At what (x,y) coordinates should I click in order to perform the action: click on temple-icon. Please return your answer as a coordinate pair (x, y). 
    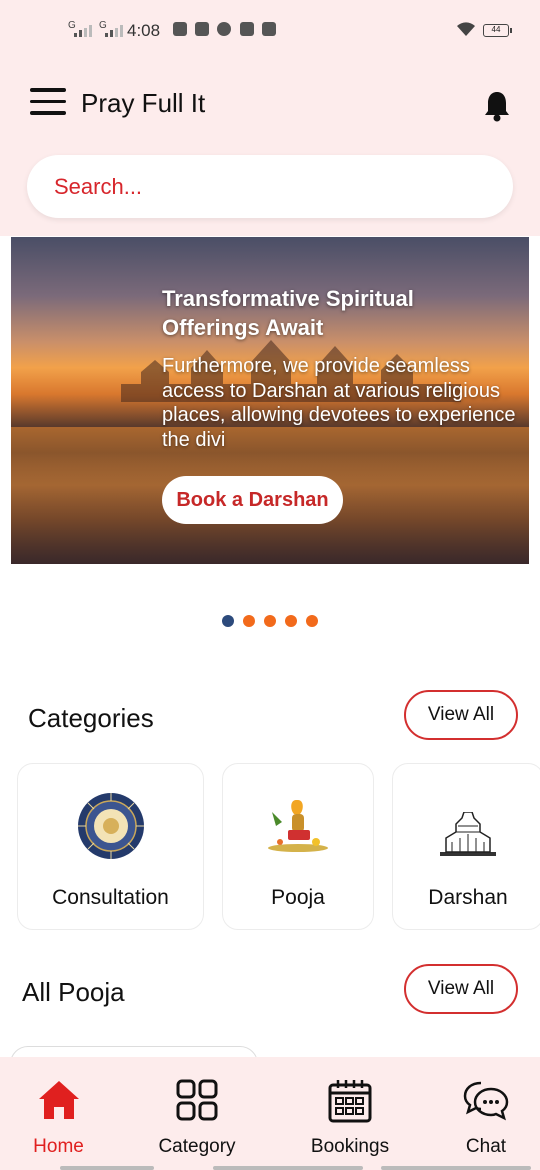
    Looking at the image, I should click on (468, 834).